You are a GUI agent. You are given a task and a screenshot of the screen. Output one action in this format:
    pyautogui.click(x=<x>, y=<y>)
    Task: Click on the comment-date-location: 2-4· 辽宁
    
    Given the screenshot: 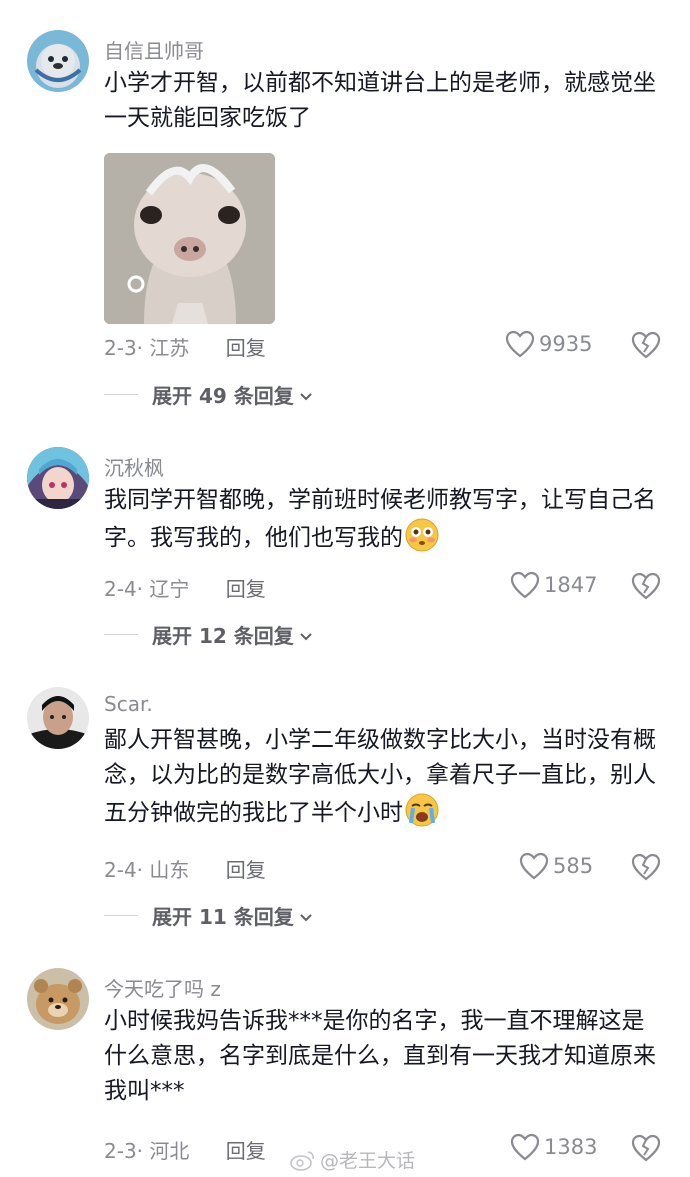 What is the action you would take?
    pyautogui.click(x=147, y=589)
    